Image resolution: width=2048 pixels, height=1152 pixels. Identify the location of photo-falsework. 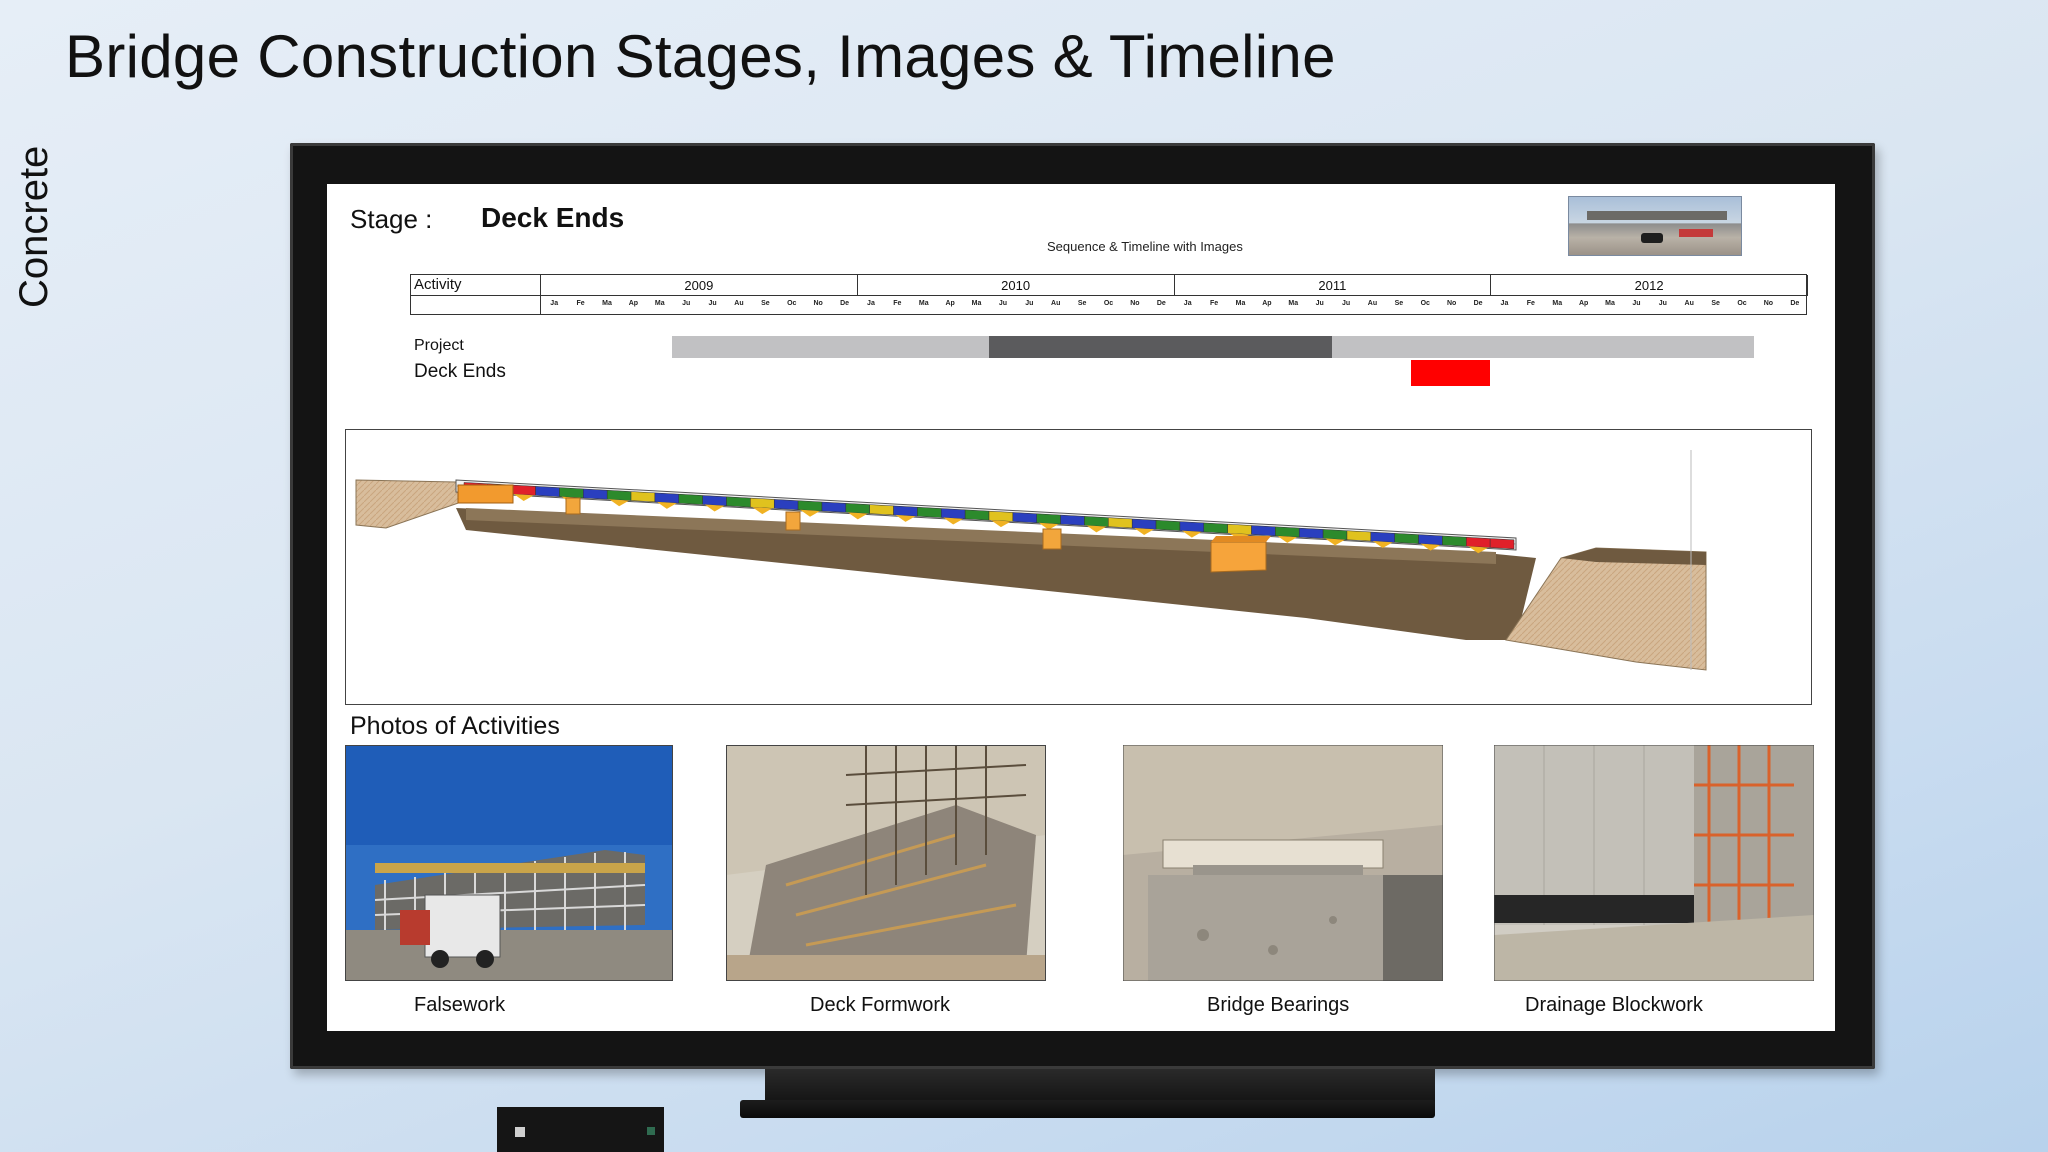
(509, 863).